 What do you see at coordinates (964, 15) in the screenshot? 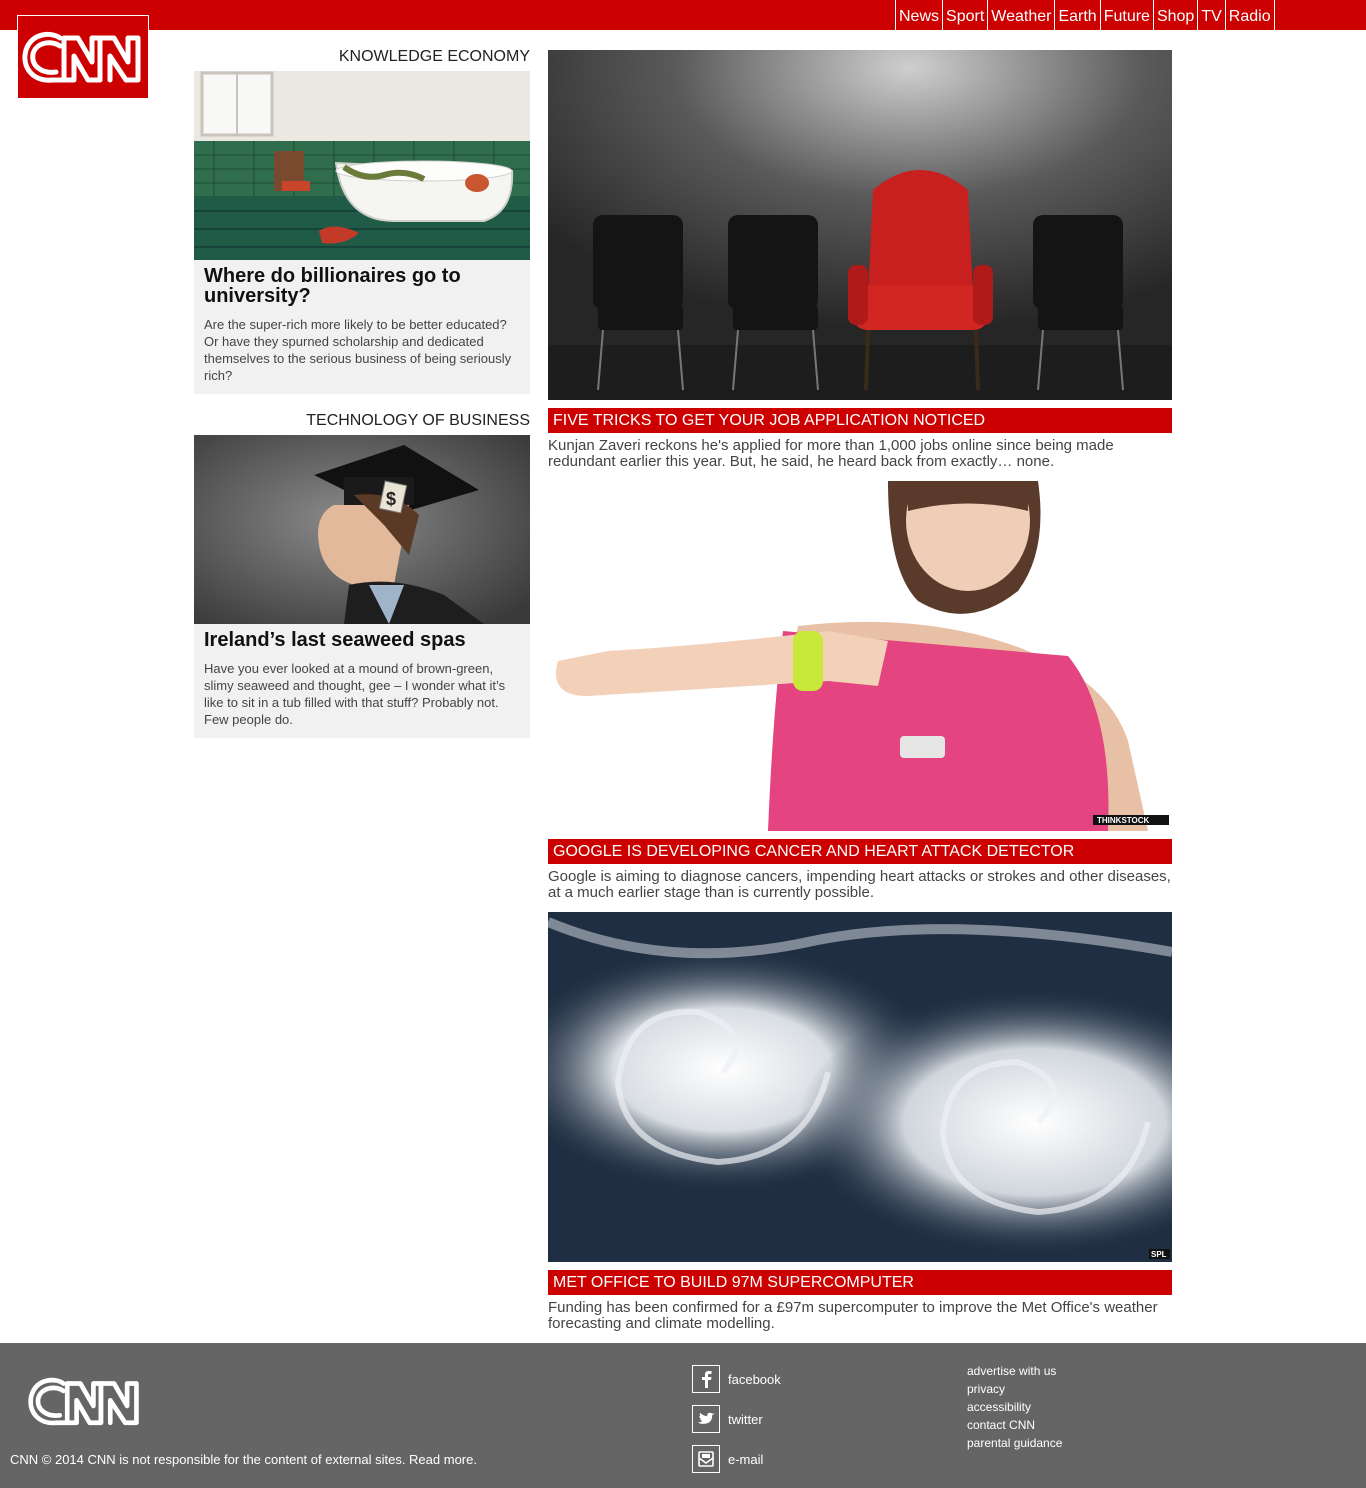
I see `nav-sport: Sport` at bounding box center [964, 15].